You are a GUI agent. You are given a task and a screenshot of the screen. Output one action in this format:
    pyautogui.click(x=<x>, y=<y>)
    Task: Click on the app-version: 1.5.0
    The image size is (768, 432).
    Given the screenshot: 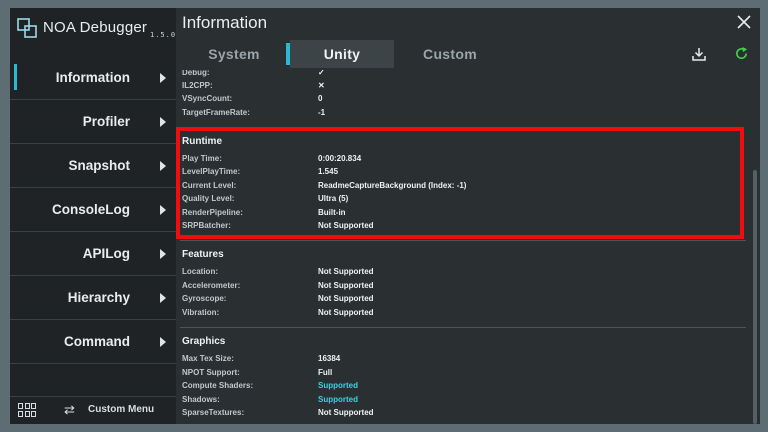 What is the action you would take?
    pyautogui.click(x=163, y=35)
    